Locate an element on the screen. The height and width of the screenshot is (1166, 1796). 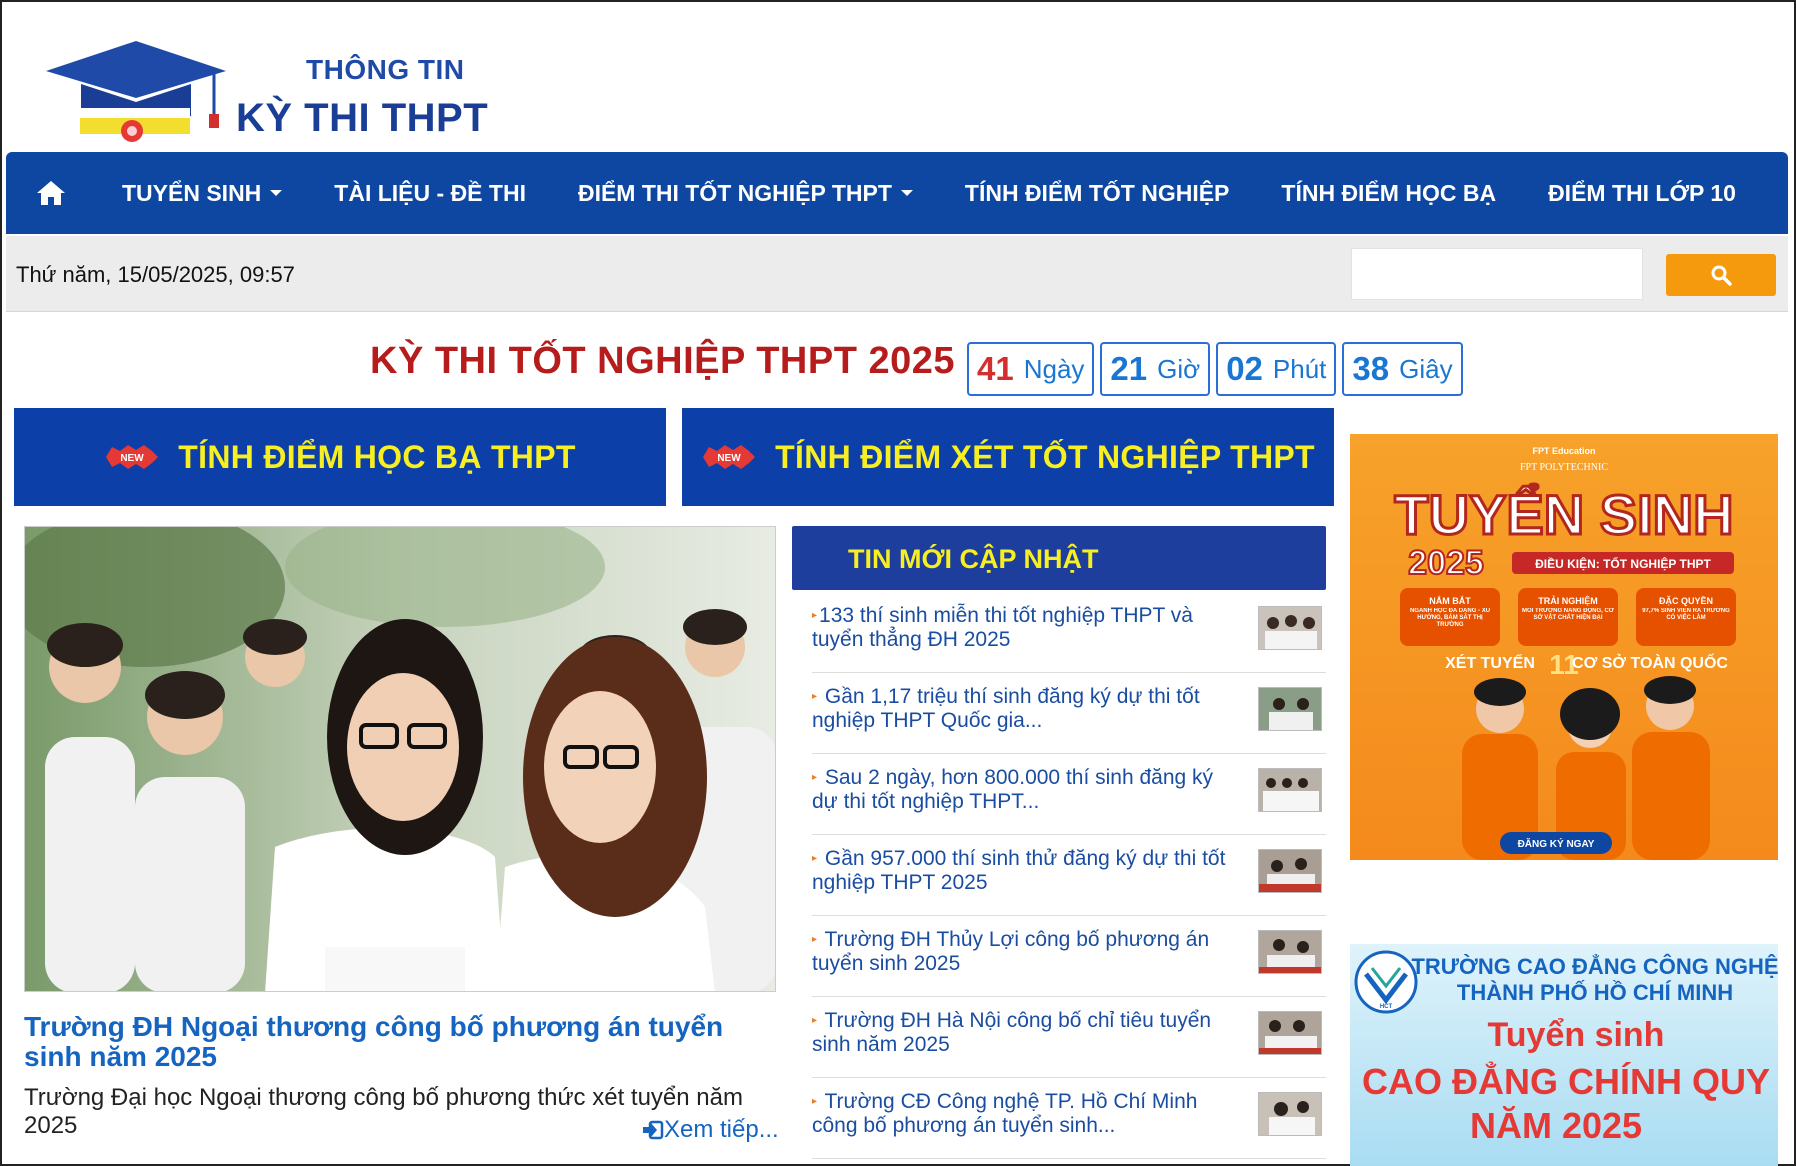
nav-label: ĐIỂM THI TỐT NGHIỆP THPT is located at coordinates (734, 192).